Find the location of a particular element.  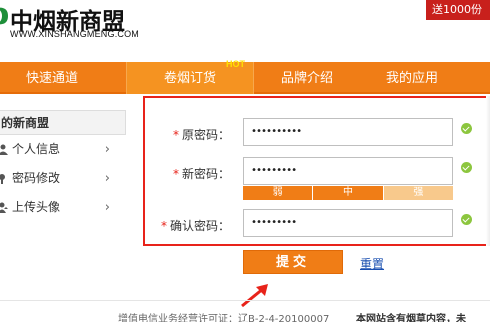

new-password-label: * 新密码： is located at coordinates (201, 173).